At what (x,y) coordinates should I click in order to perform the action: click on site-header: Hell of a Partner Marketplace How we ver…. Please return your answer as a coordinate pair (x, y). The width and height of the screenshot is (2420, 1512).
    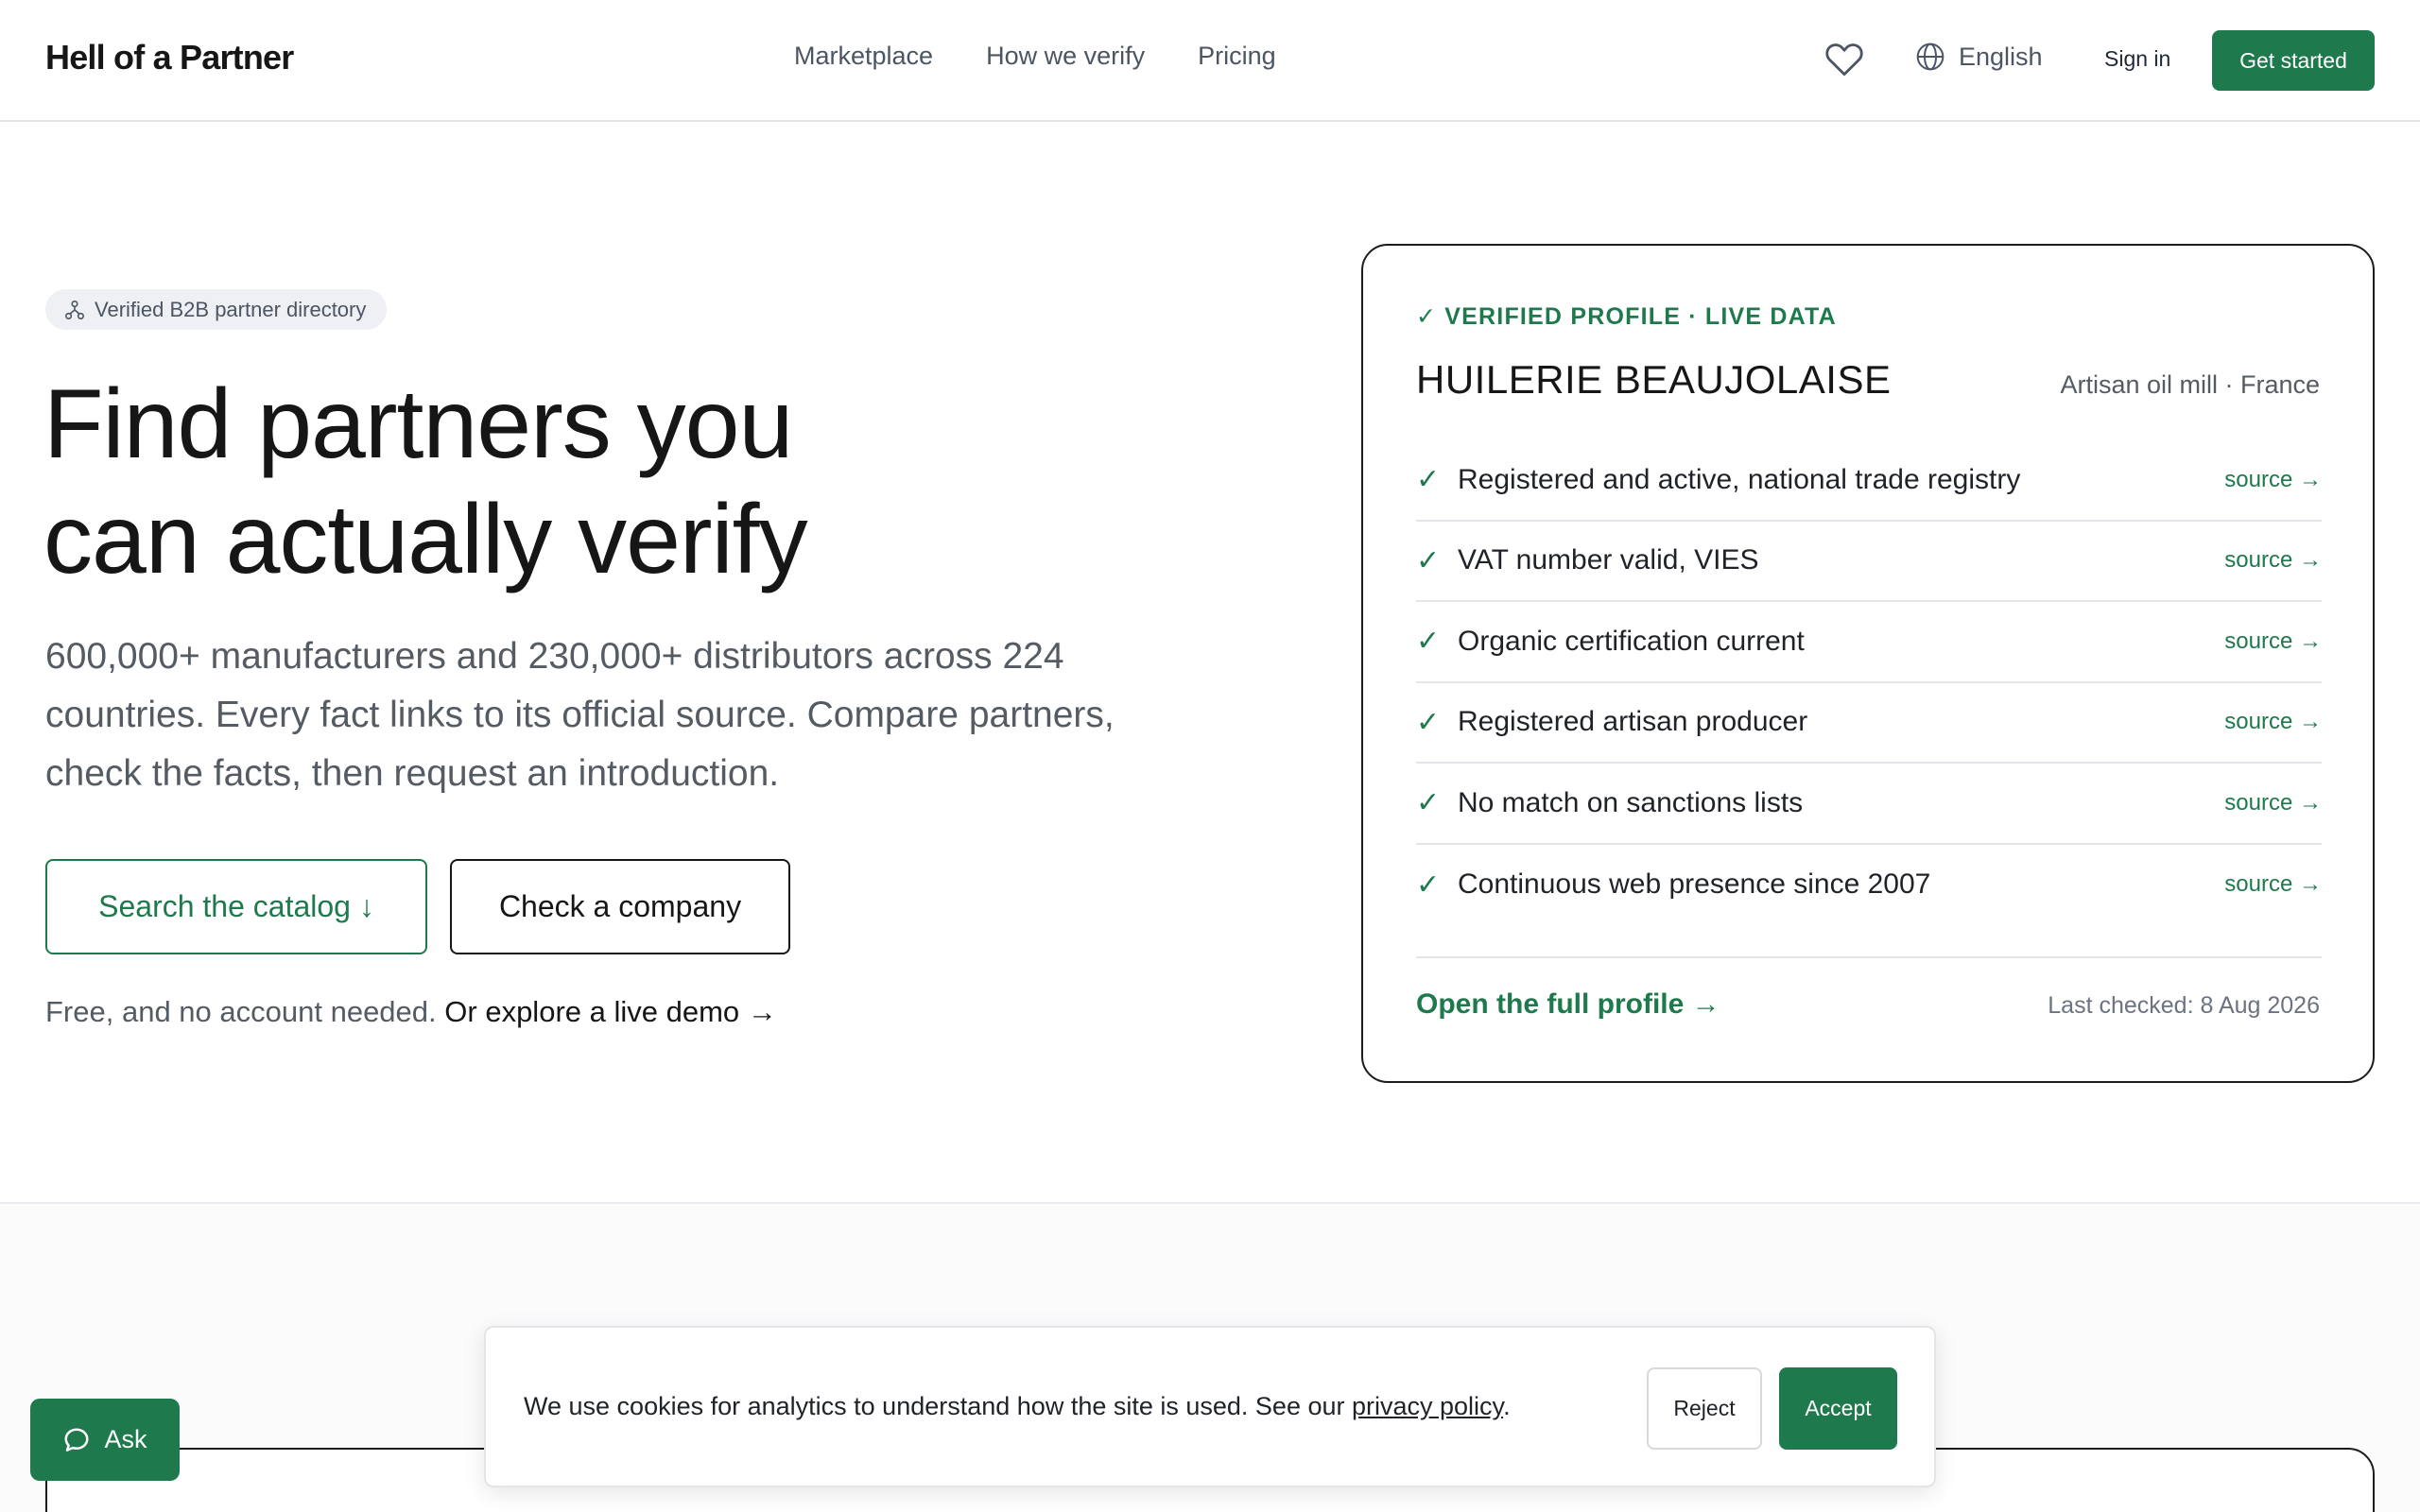
    Looking at the image, I should click on (1210, 61).